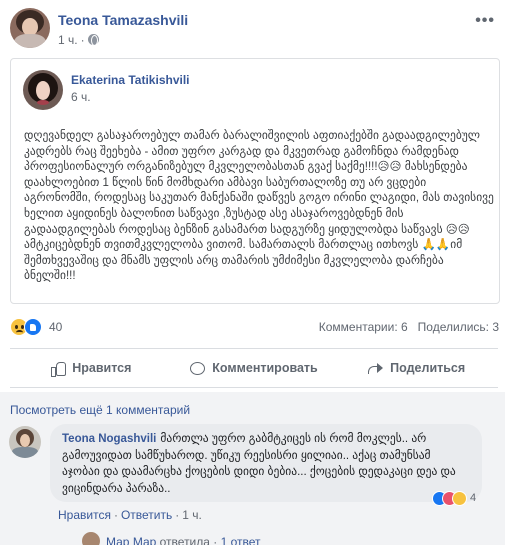 Image resolution: width=505 pixels, height=545 pixels. I want to click on post-actions-bar: Нравится Комментировать Поделиться, so click(254, 368).